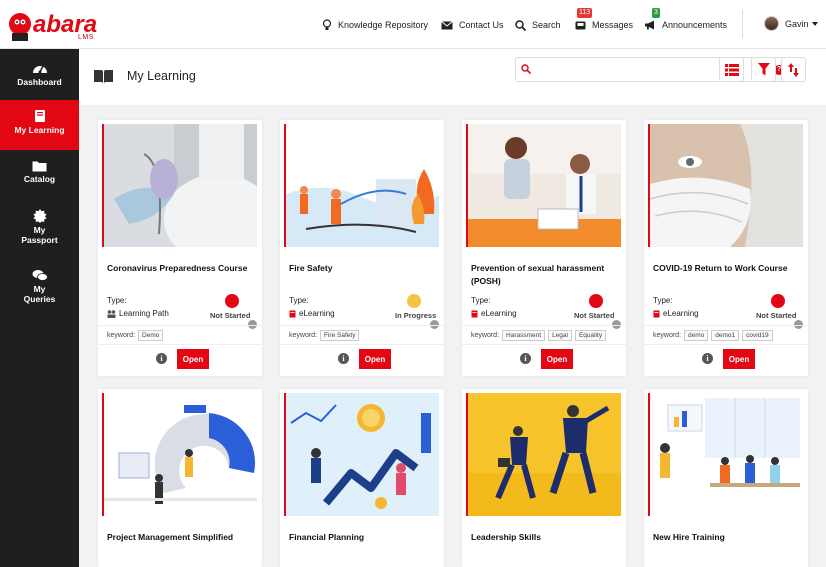  Describe the element at coordinates (340, 335) in the screenshot. I see `keyword-tag: Fire Safety` at that location.